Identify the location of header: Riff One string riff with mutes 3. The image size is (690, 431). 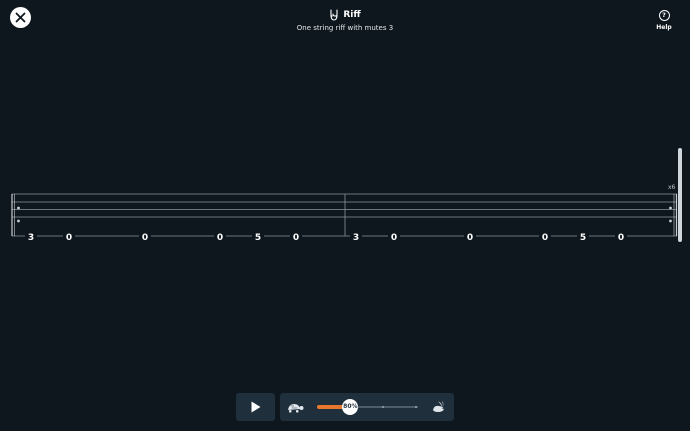
(345, 20).